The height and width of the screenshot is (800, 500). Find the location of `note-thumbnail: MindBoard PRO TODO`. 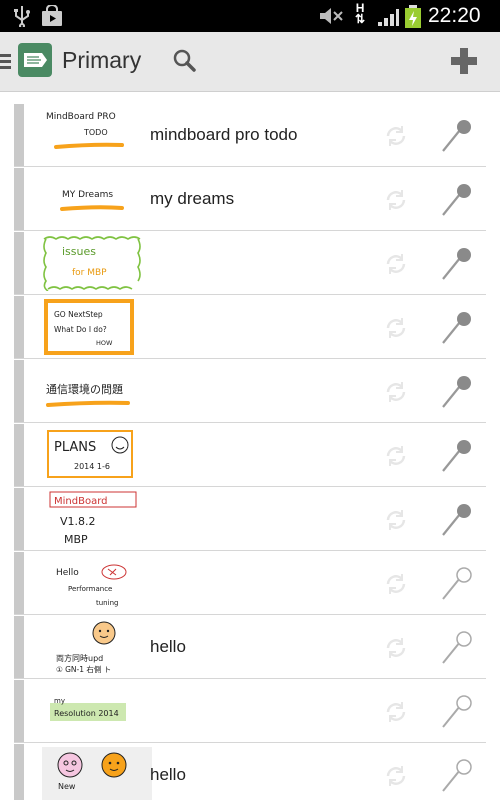

note-thumbnail: MindBoard PRO TODO is located at coordinates (97, 135).